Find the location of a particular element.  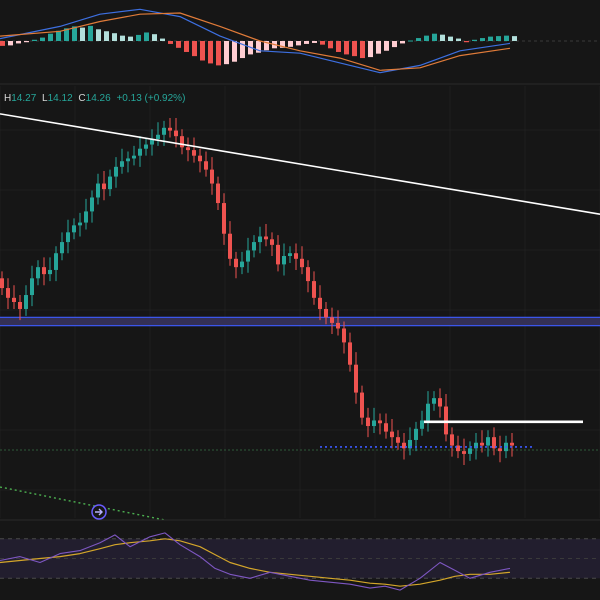

close-label: C is located at coordinates (82, 98).